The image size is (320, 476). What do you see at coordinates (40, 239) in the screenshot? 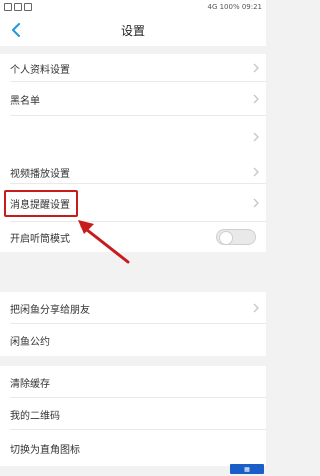
I see `settings-item-label: 开启听筒模式` at bounding box center [40, 239].